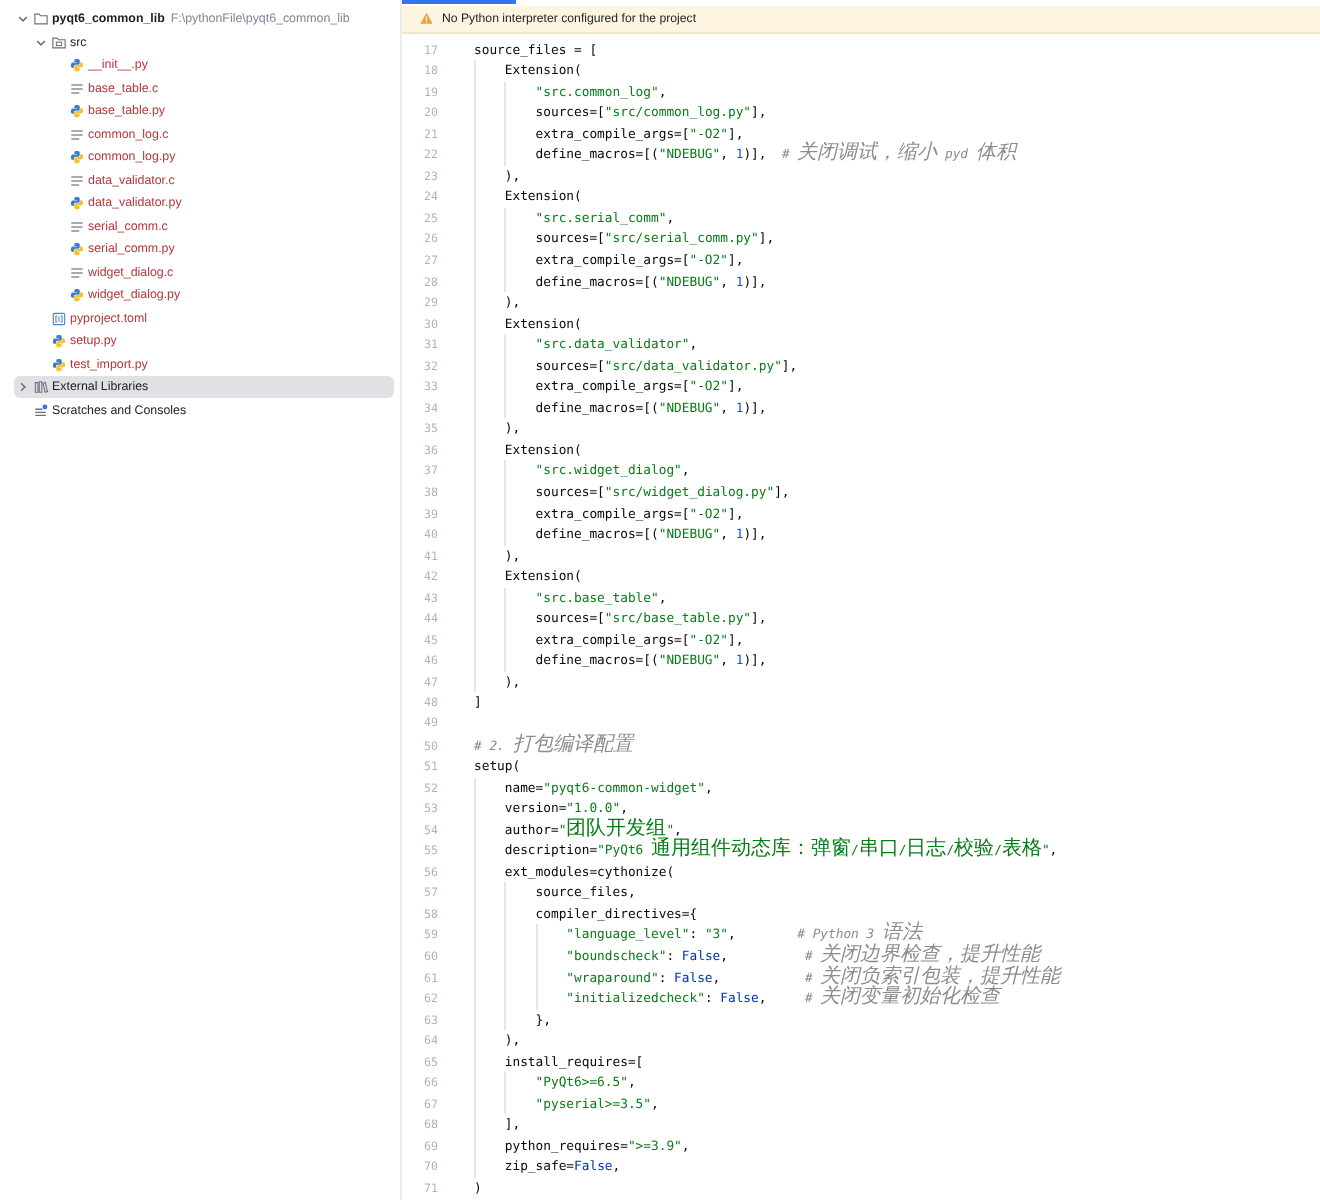 The image size is (1320, 1200). What do you see at coordinates (41, 387) in the screenshot?
I see `library-icon` at bounding box center [41, 387].